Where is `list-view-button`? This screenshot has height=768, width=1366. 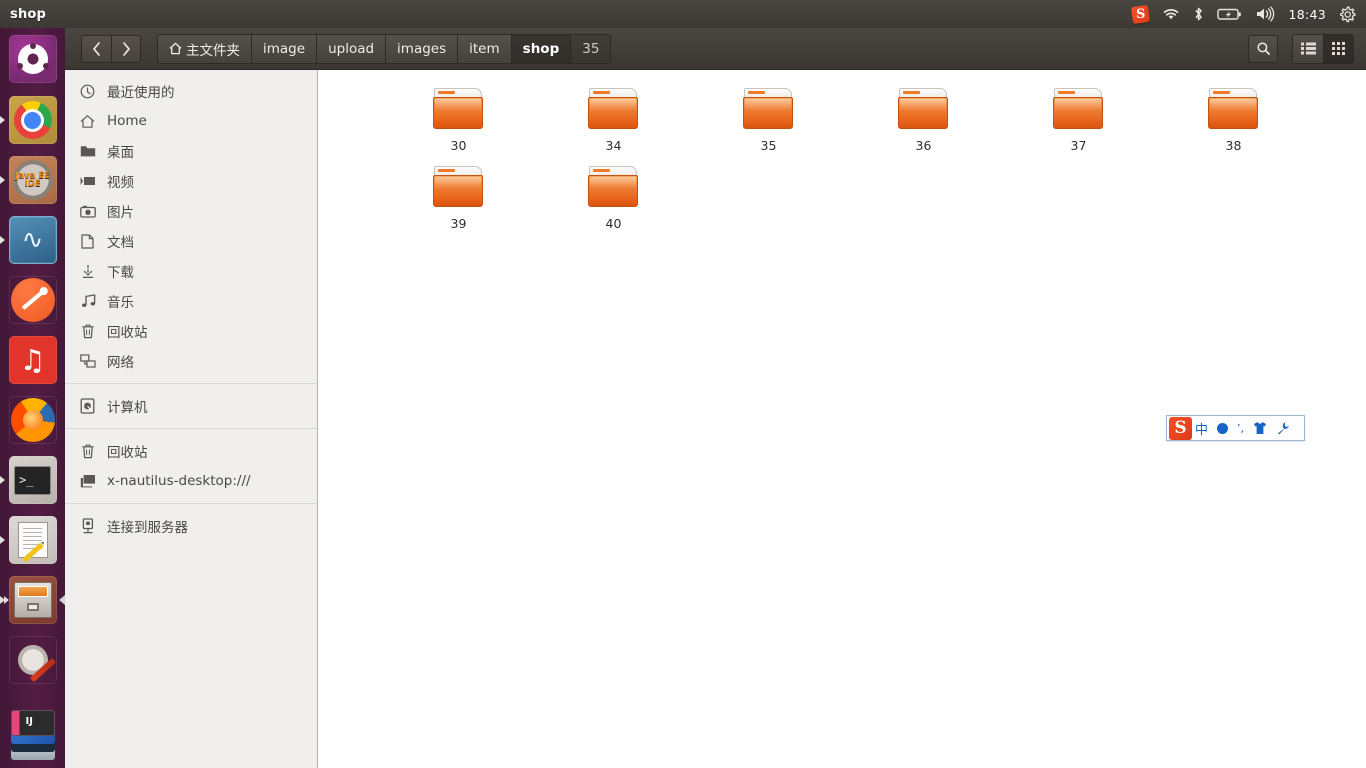 list-view-button is located at coordinates (1308, 48).